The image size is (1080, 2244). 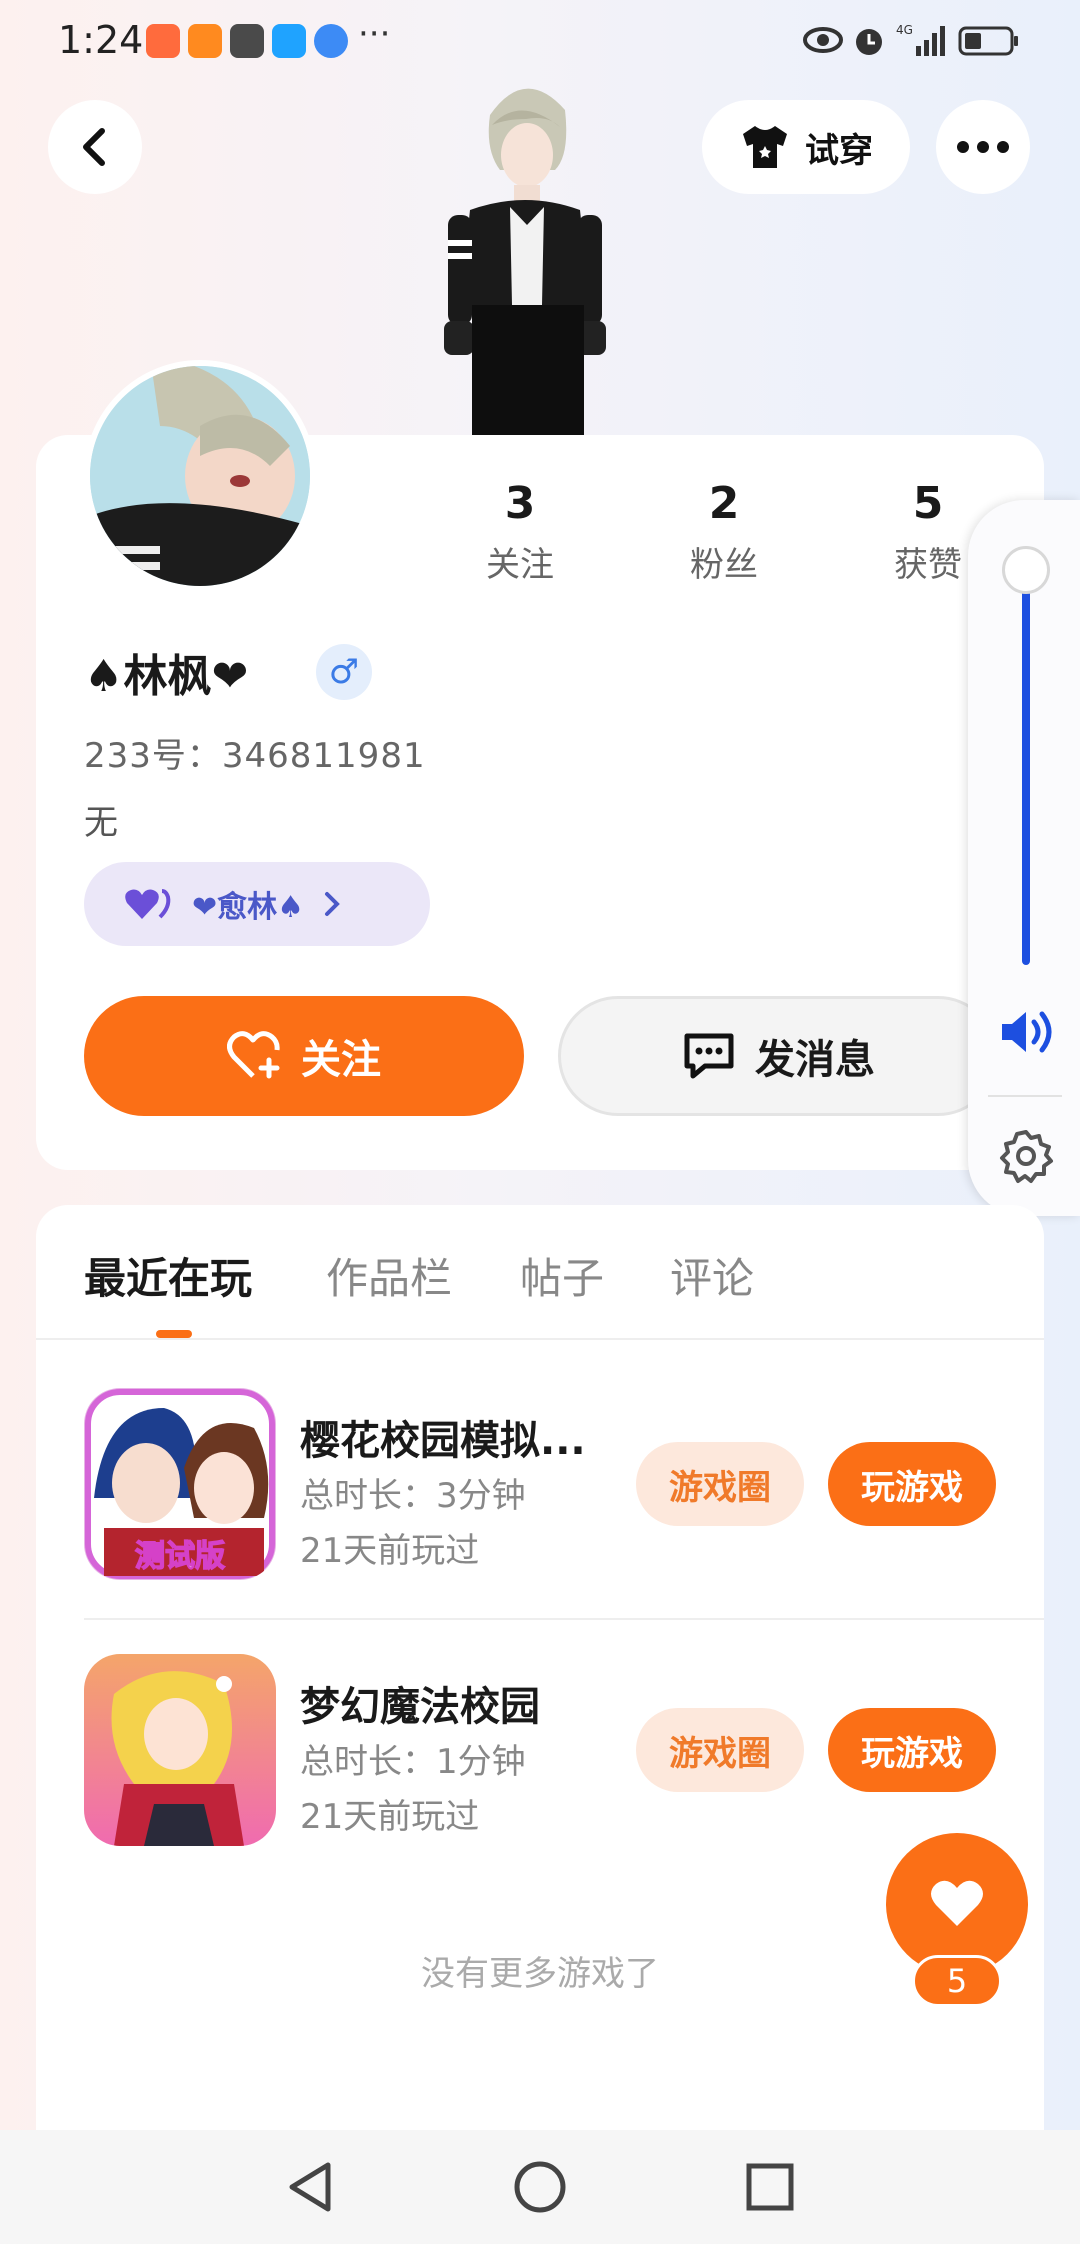 What do you see at coordinates (957, 1981) in the screenshot?
I see `like-count-badge: 5` at bounding box center [957, 1981].